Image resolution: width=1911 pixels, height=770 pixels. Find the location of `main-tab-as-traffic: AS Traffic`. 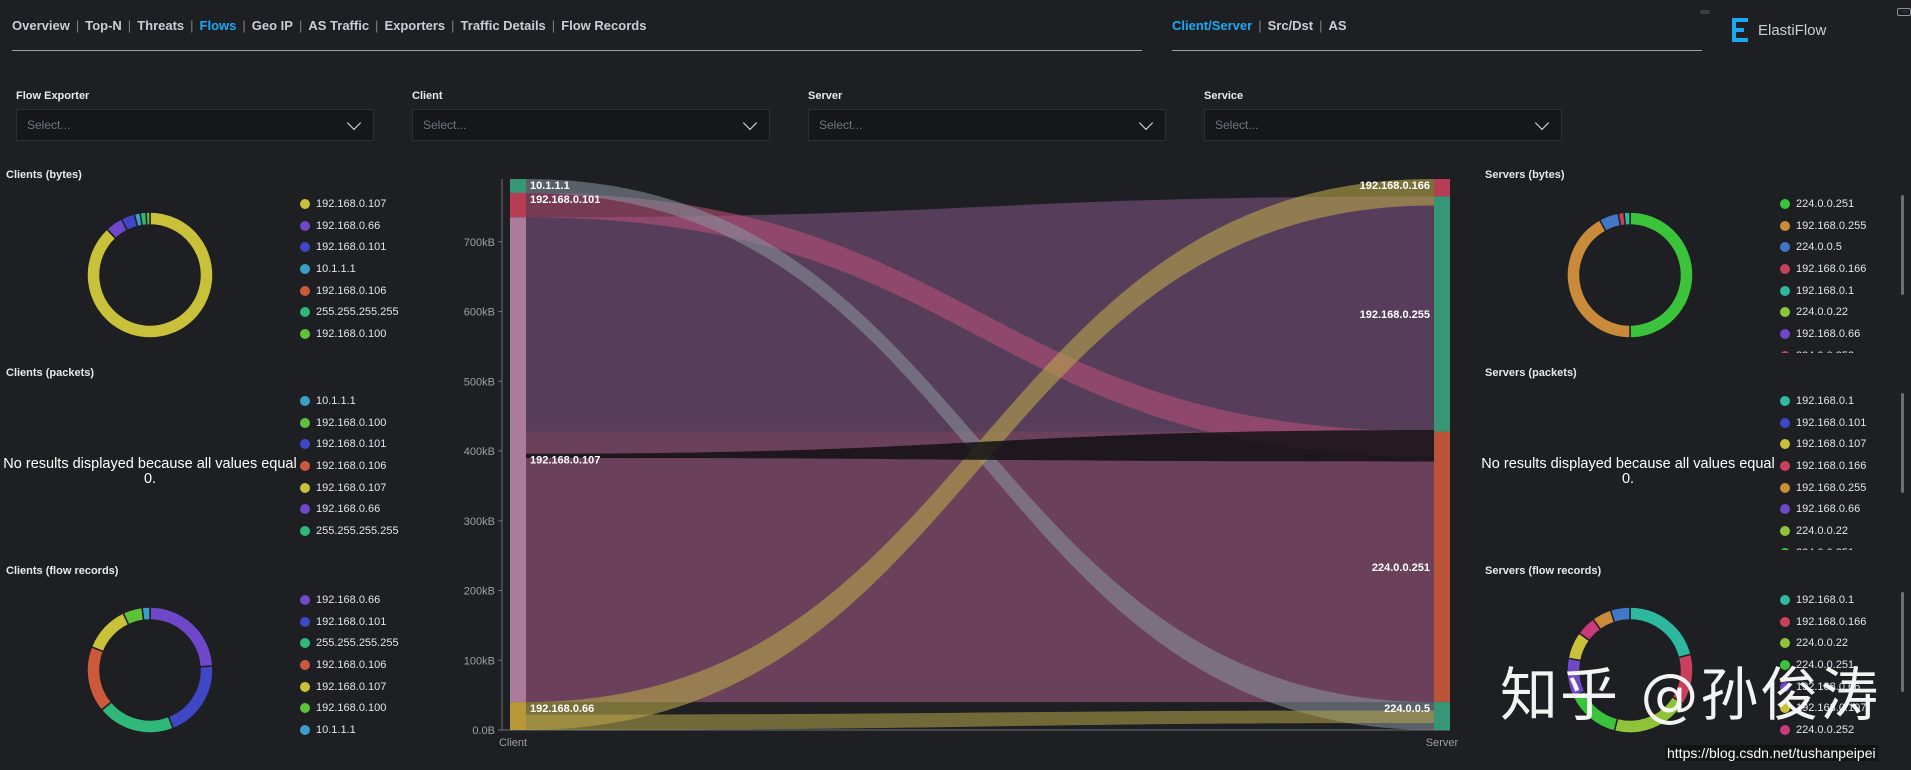

main-tab-as-traffic: AS Traffic is located at coordinates (338, 25).